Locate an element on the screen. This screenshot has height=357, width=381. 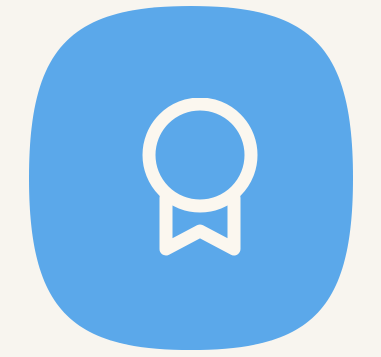
medal-circle is located at coordinates (200, 155).